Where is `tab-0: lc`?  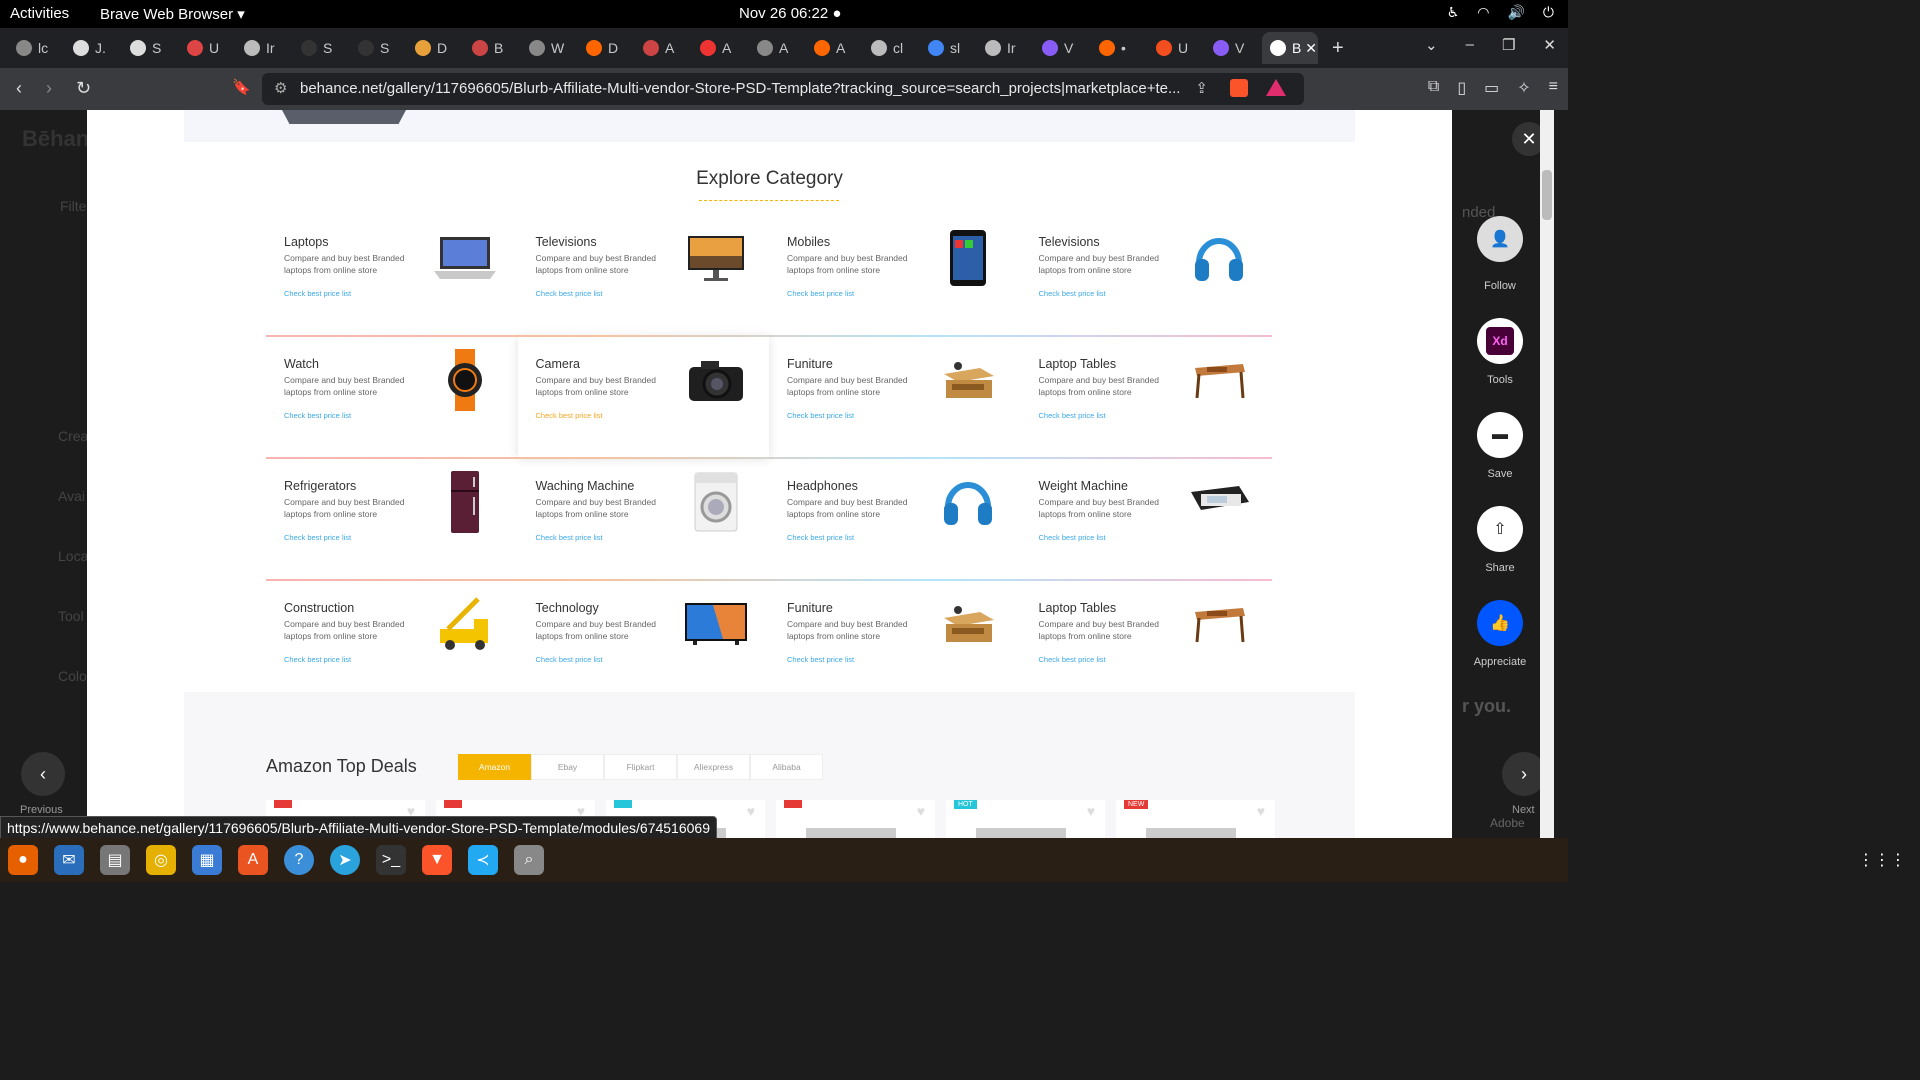 tab-0: lc is located at coordinates (36, 48).